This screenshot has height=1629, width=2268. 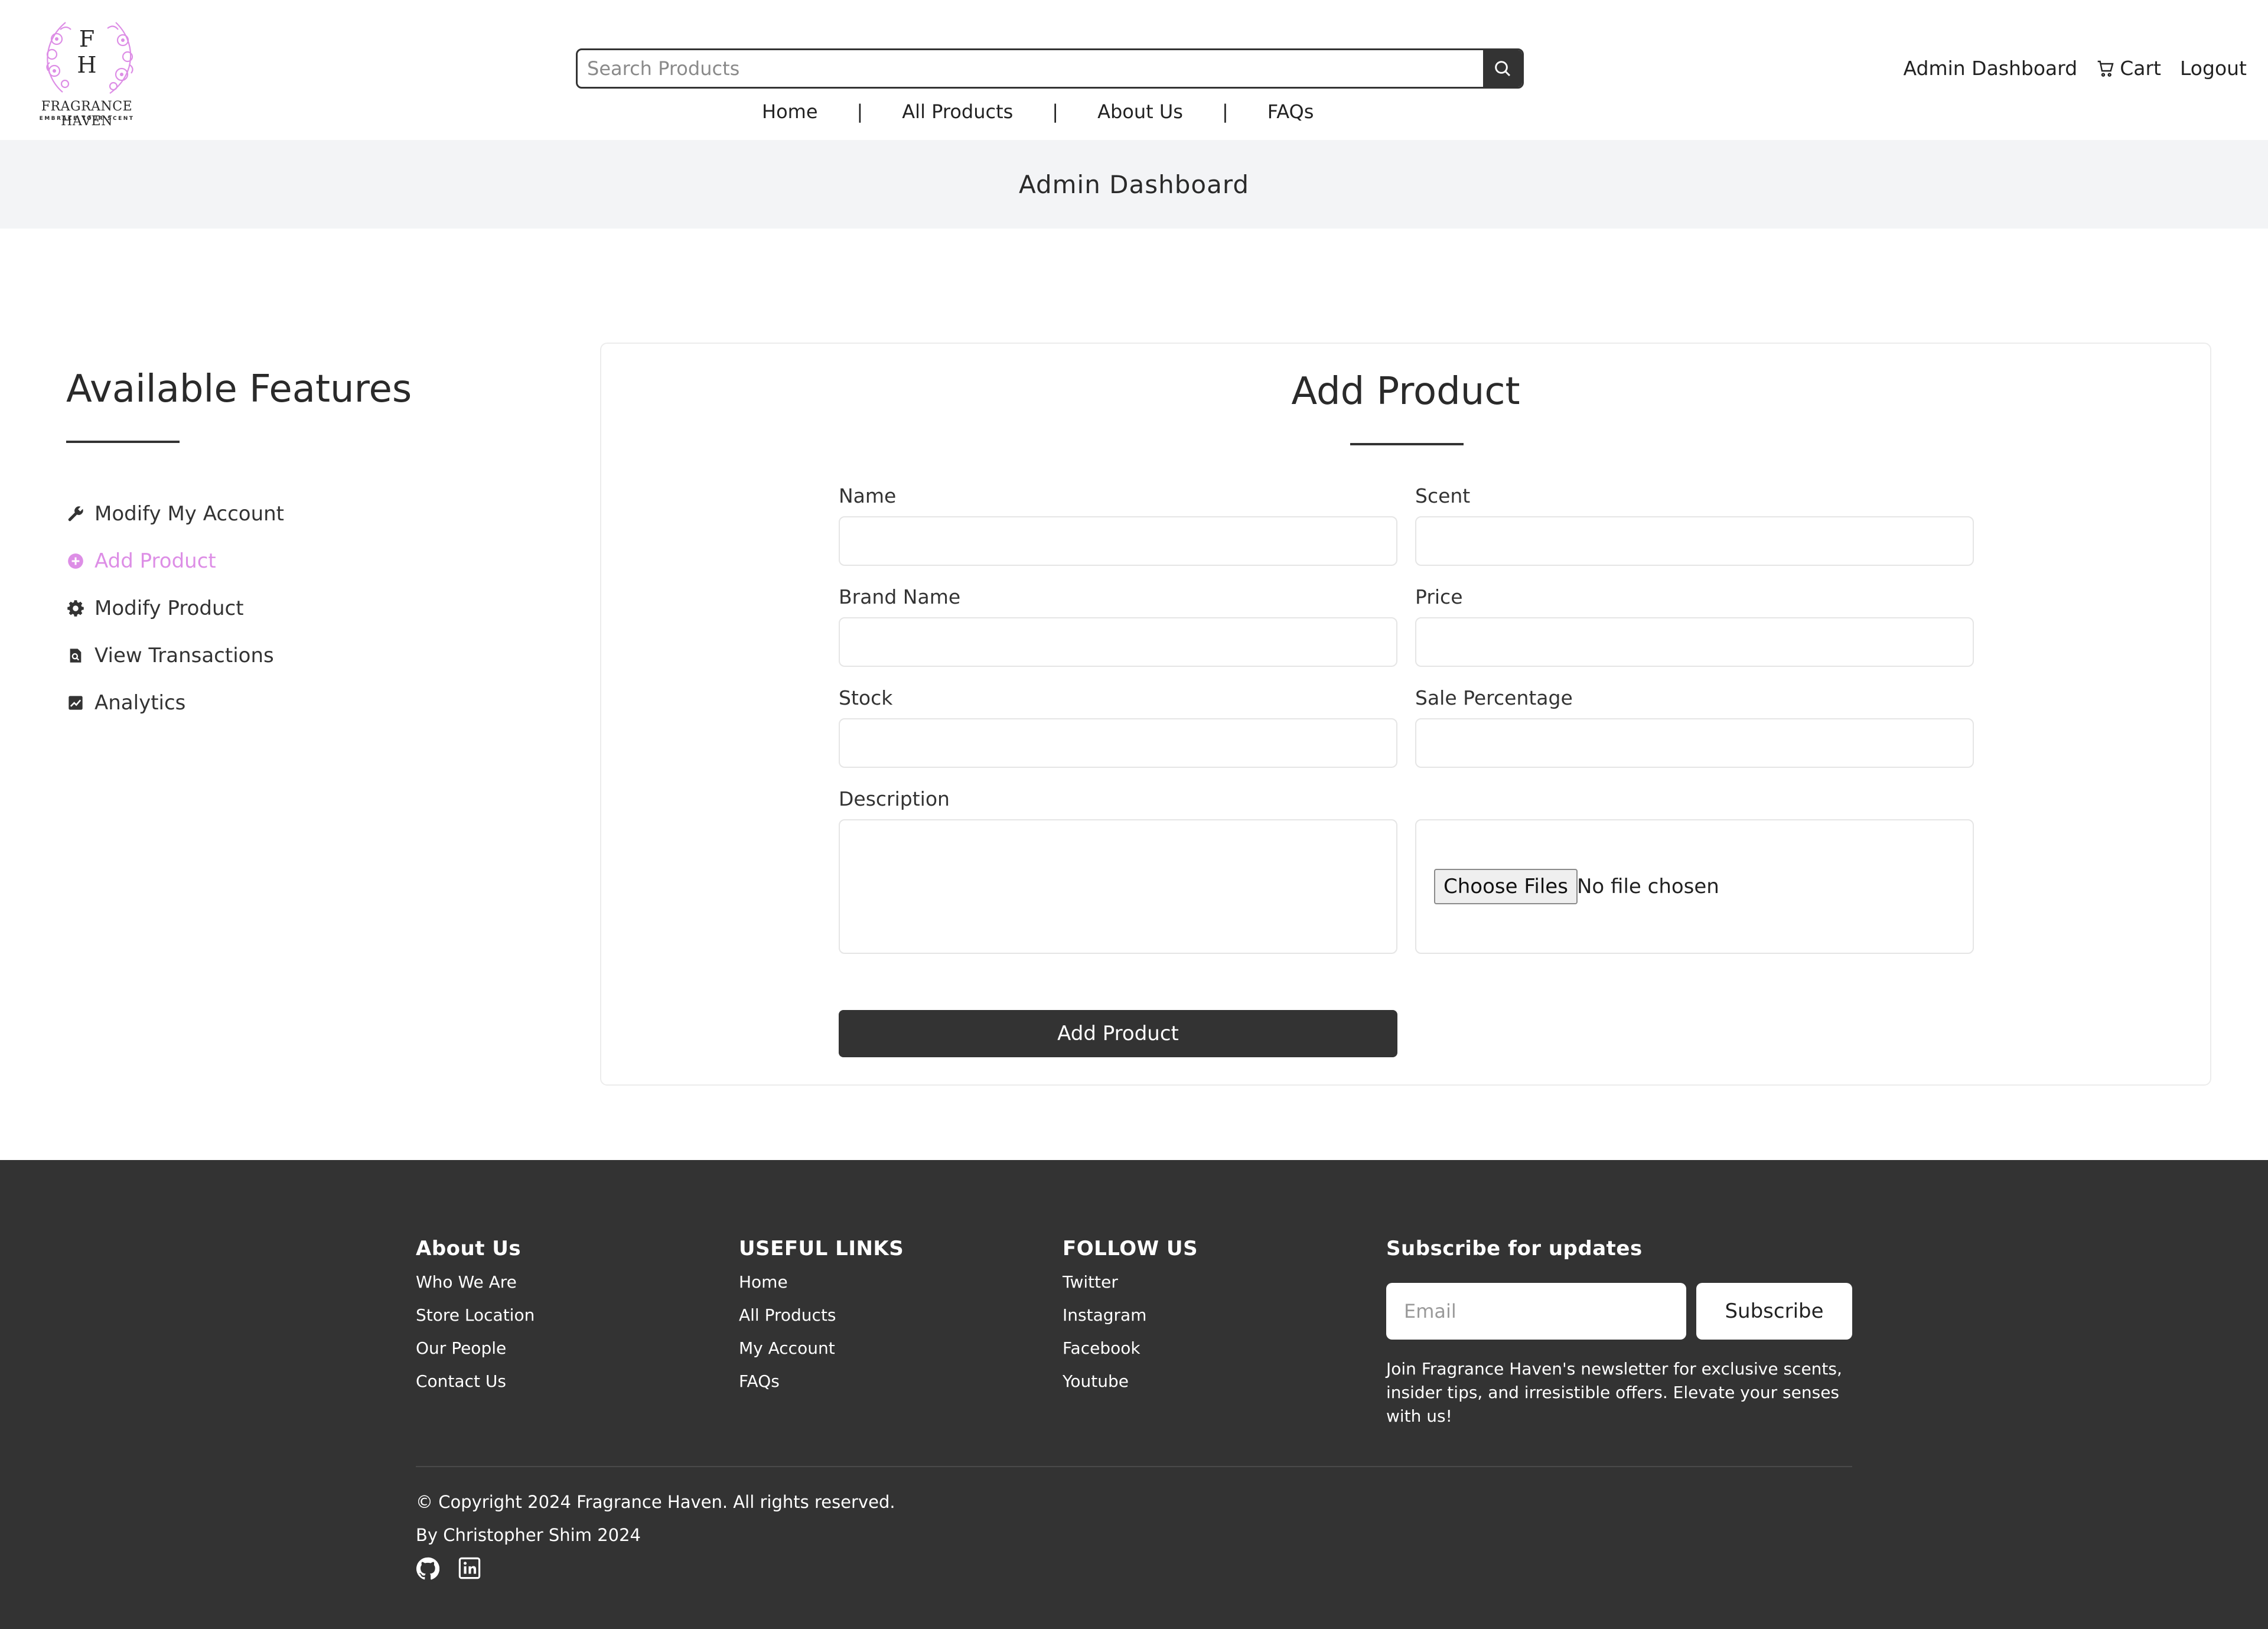 I want to click on nav-faqs: FAQs, so click(x=1290, y=111).